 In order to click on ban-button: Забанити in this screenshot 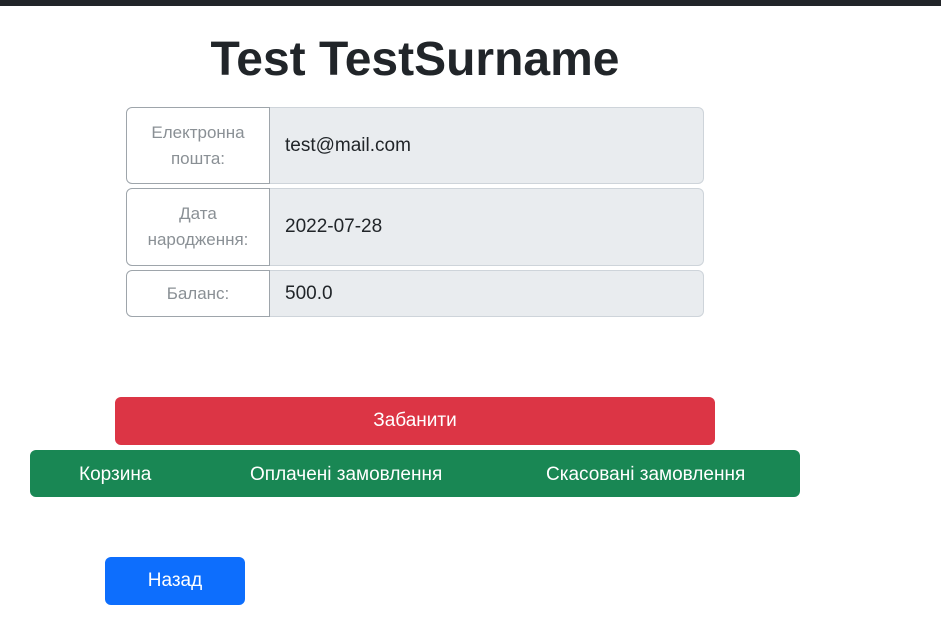, I will do `click(415, 421)`.